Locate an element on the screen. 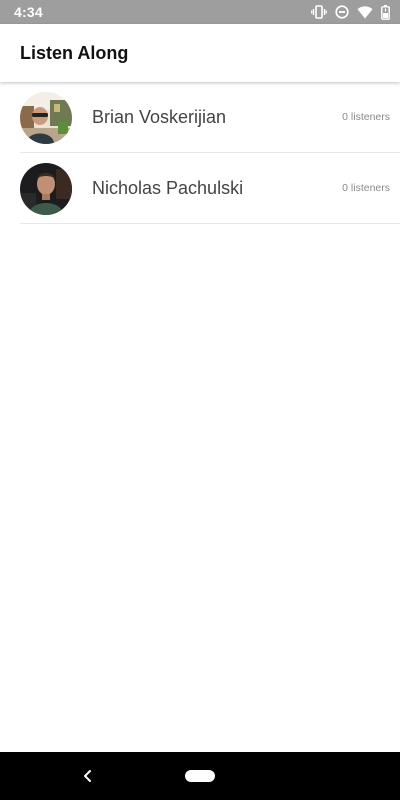 Image resolution: width=400 pixels, height=800 pixels. list-item-brian-voskerijian: Brian Voskerijian 0 listeners is located at coordinates (210, 117).